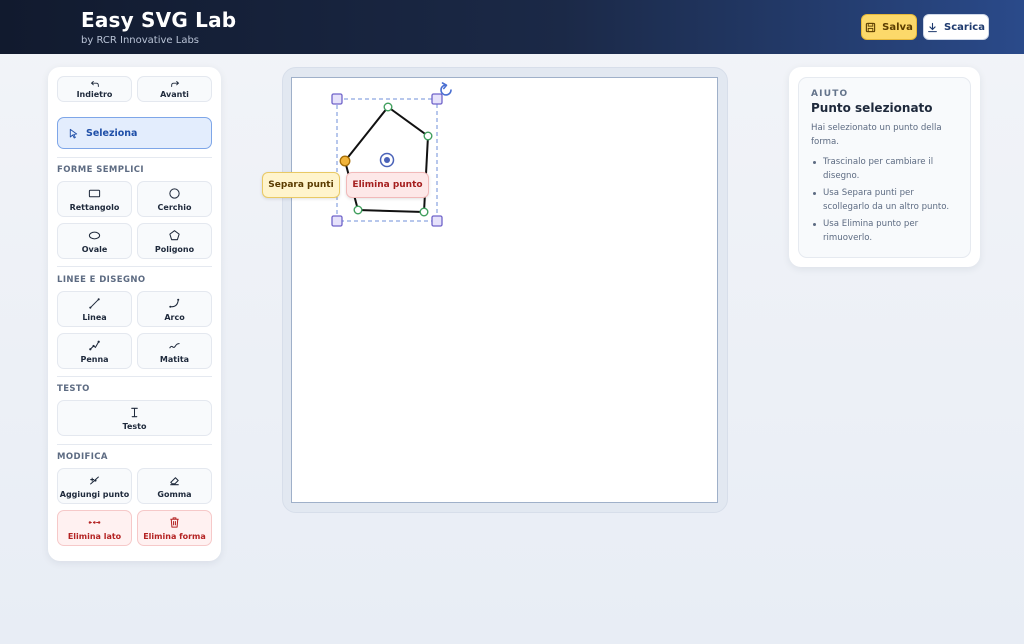 This screenshot has width=1024, height=644. I want to click on trash-icon, so click(174, 522).